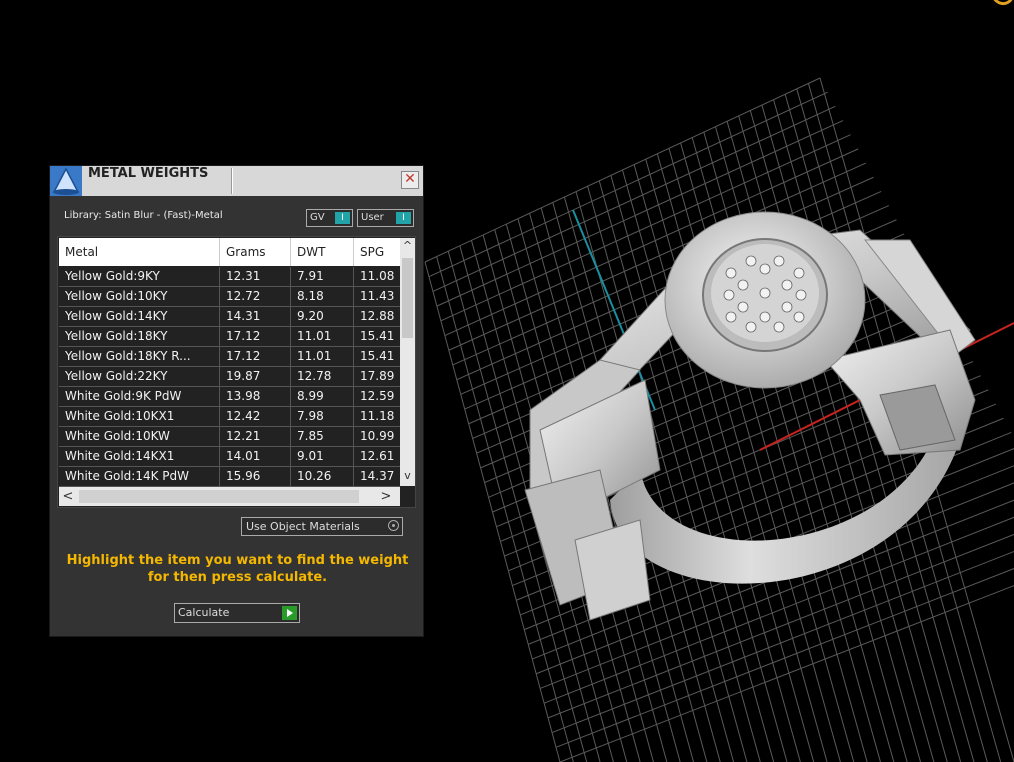  I want to click on table-row: Yellow Gold:22KY 19.87 12.78 17.89, so click(229, 377).